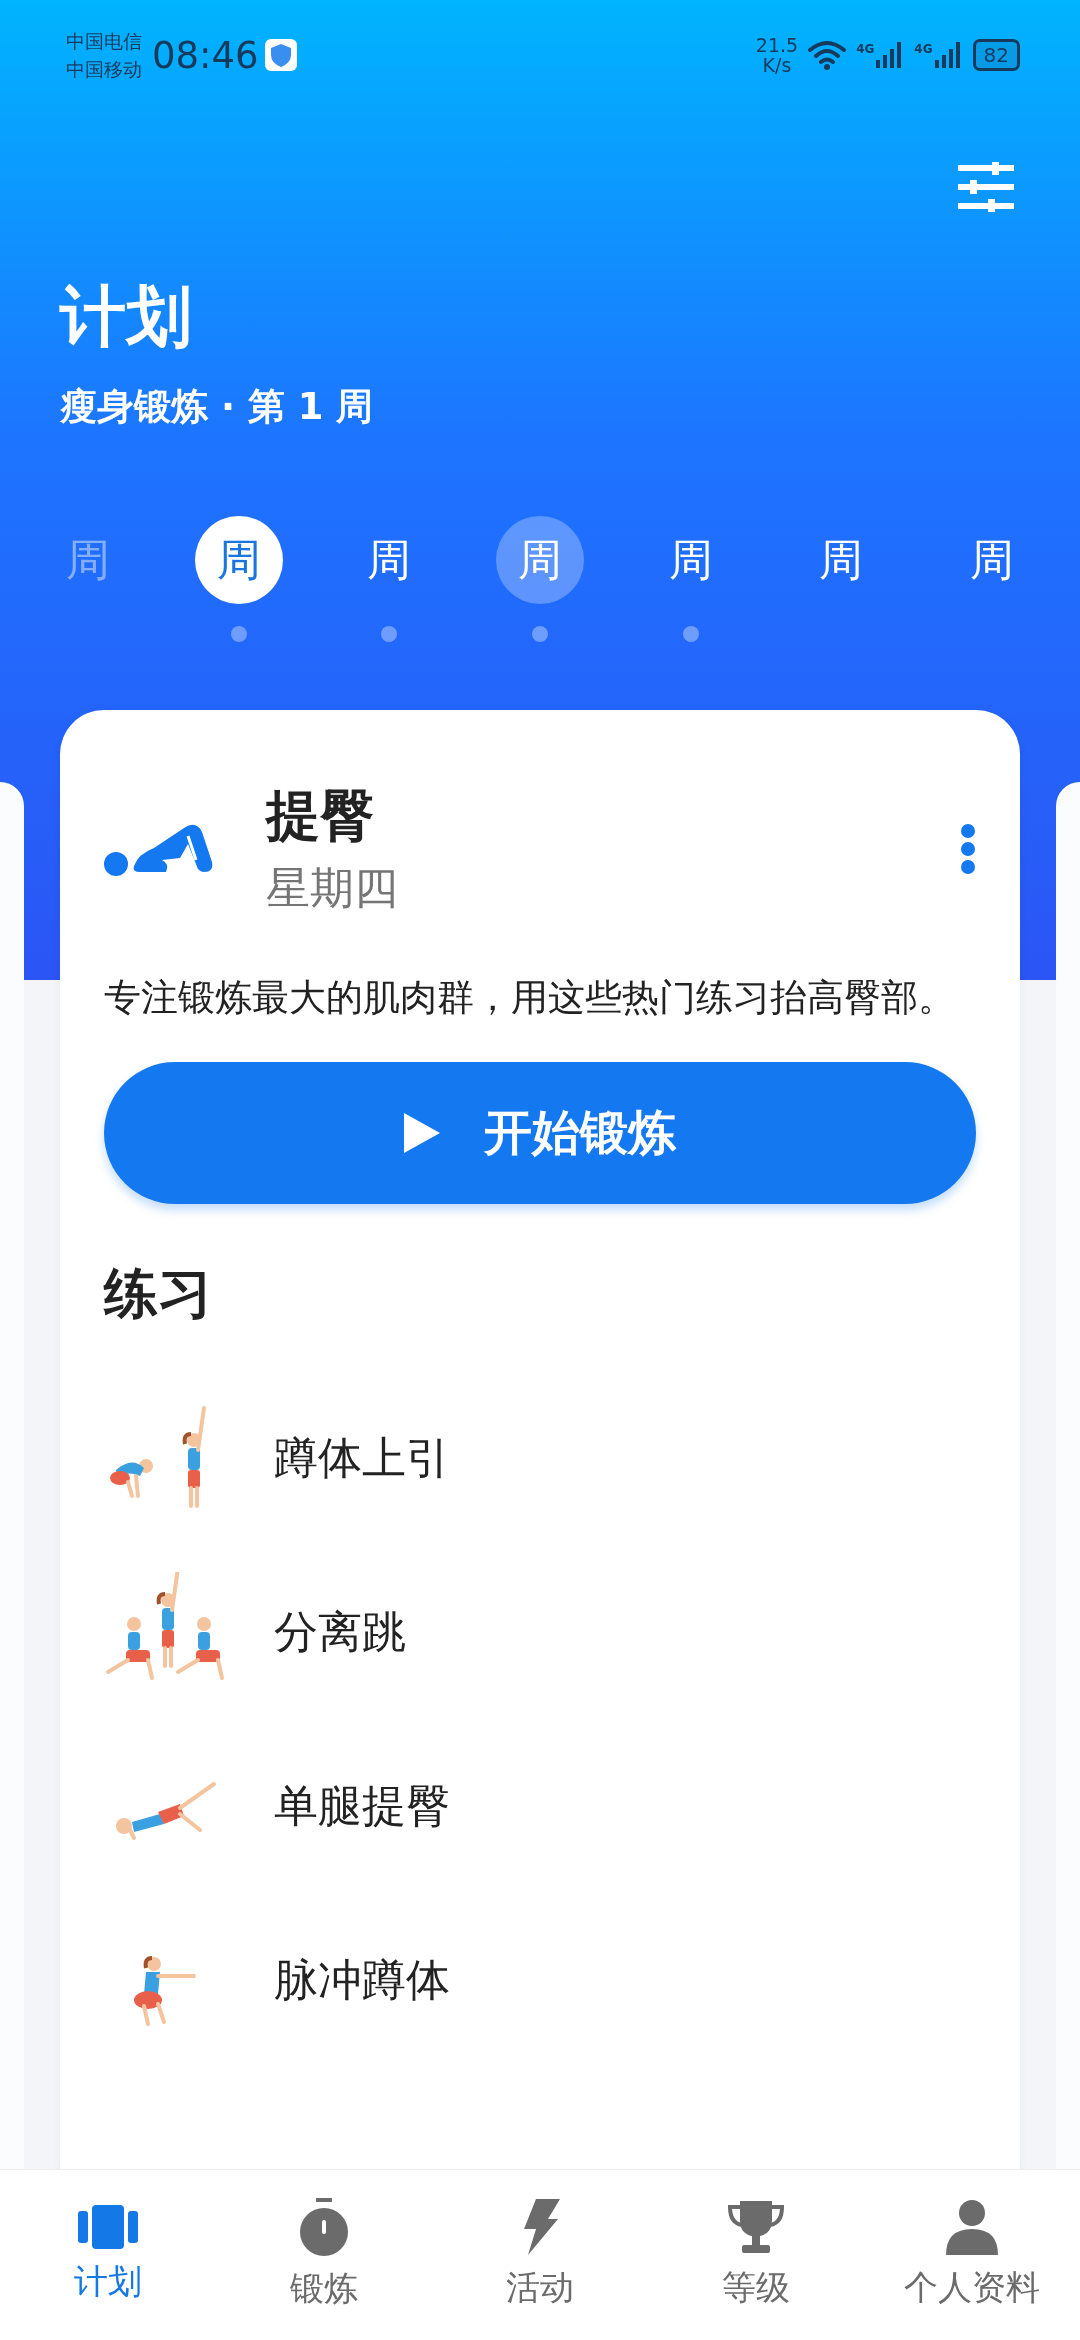 Image resolution: width=1080 pixels, height=2340 pixels. Describe the element at coordinates (540, 2255) in the screenshot. I see `nav-tab: 活动` at that location.